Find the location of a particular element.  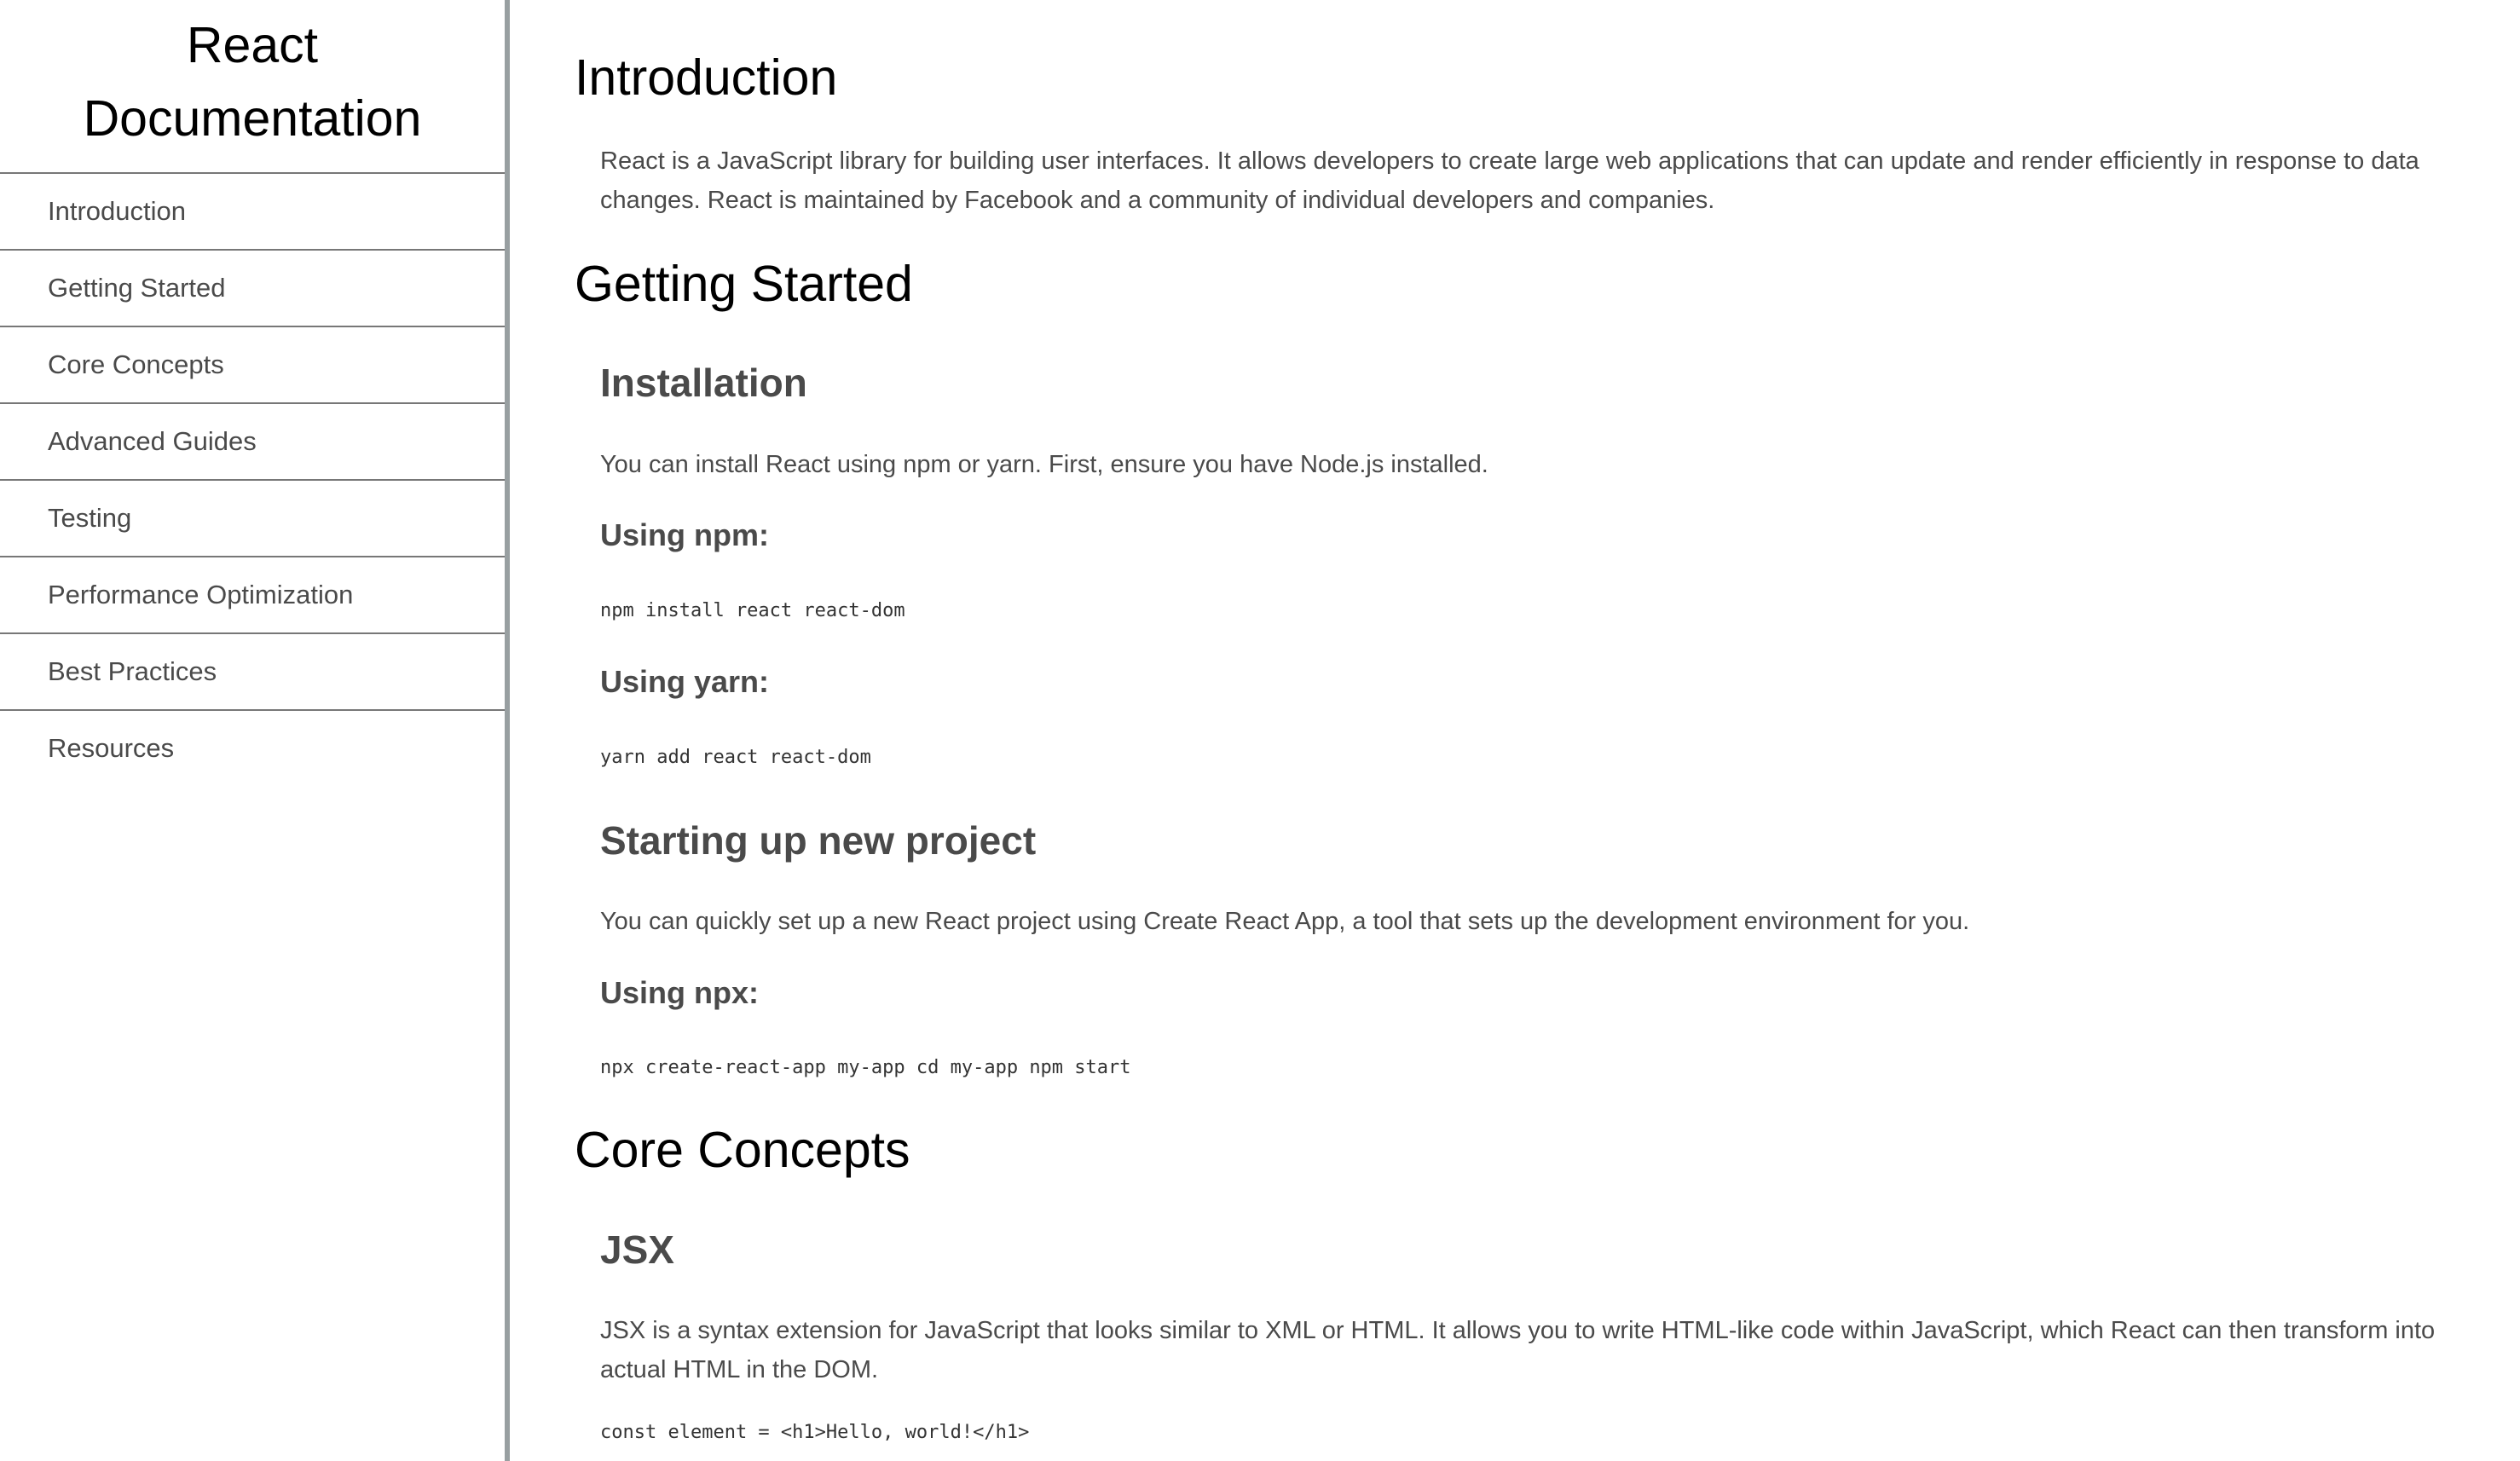

yarn-install-code: yarn add react react-dom is located at coordinates (735, 758).